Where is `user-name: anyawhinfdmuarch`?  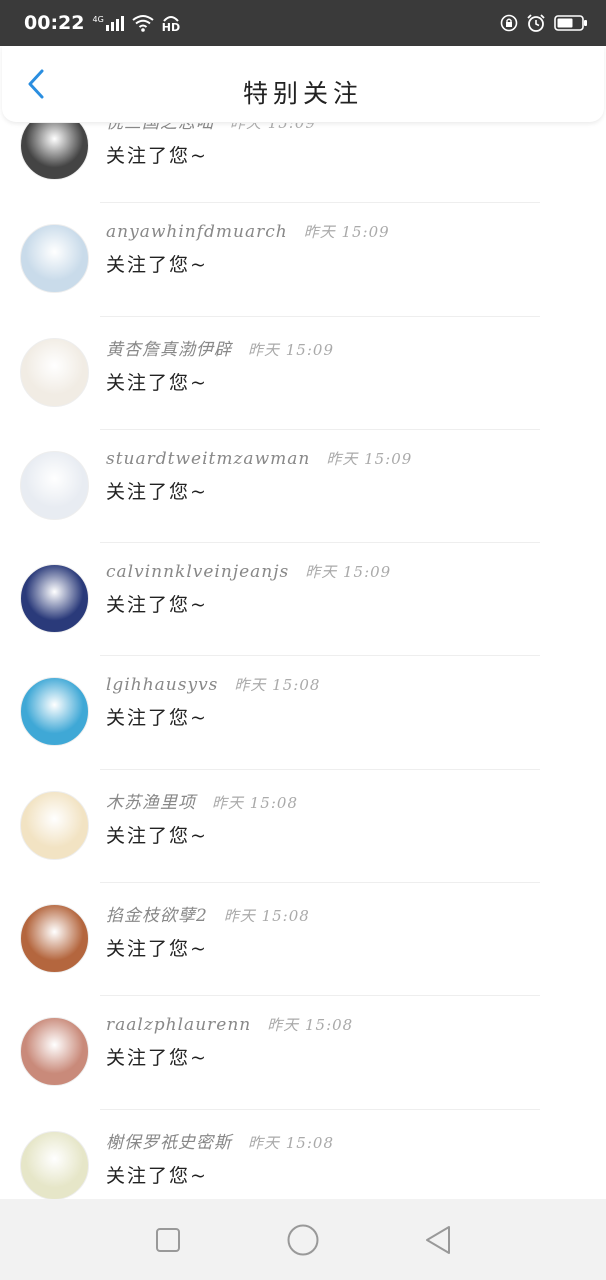
user-name: anyawhinfdmuarch is located at coordinates (197, 232).